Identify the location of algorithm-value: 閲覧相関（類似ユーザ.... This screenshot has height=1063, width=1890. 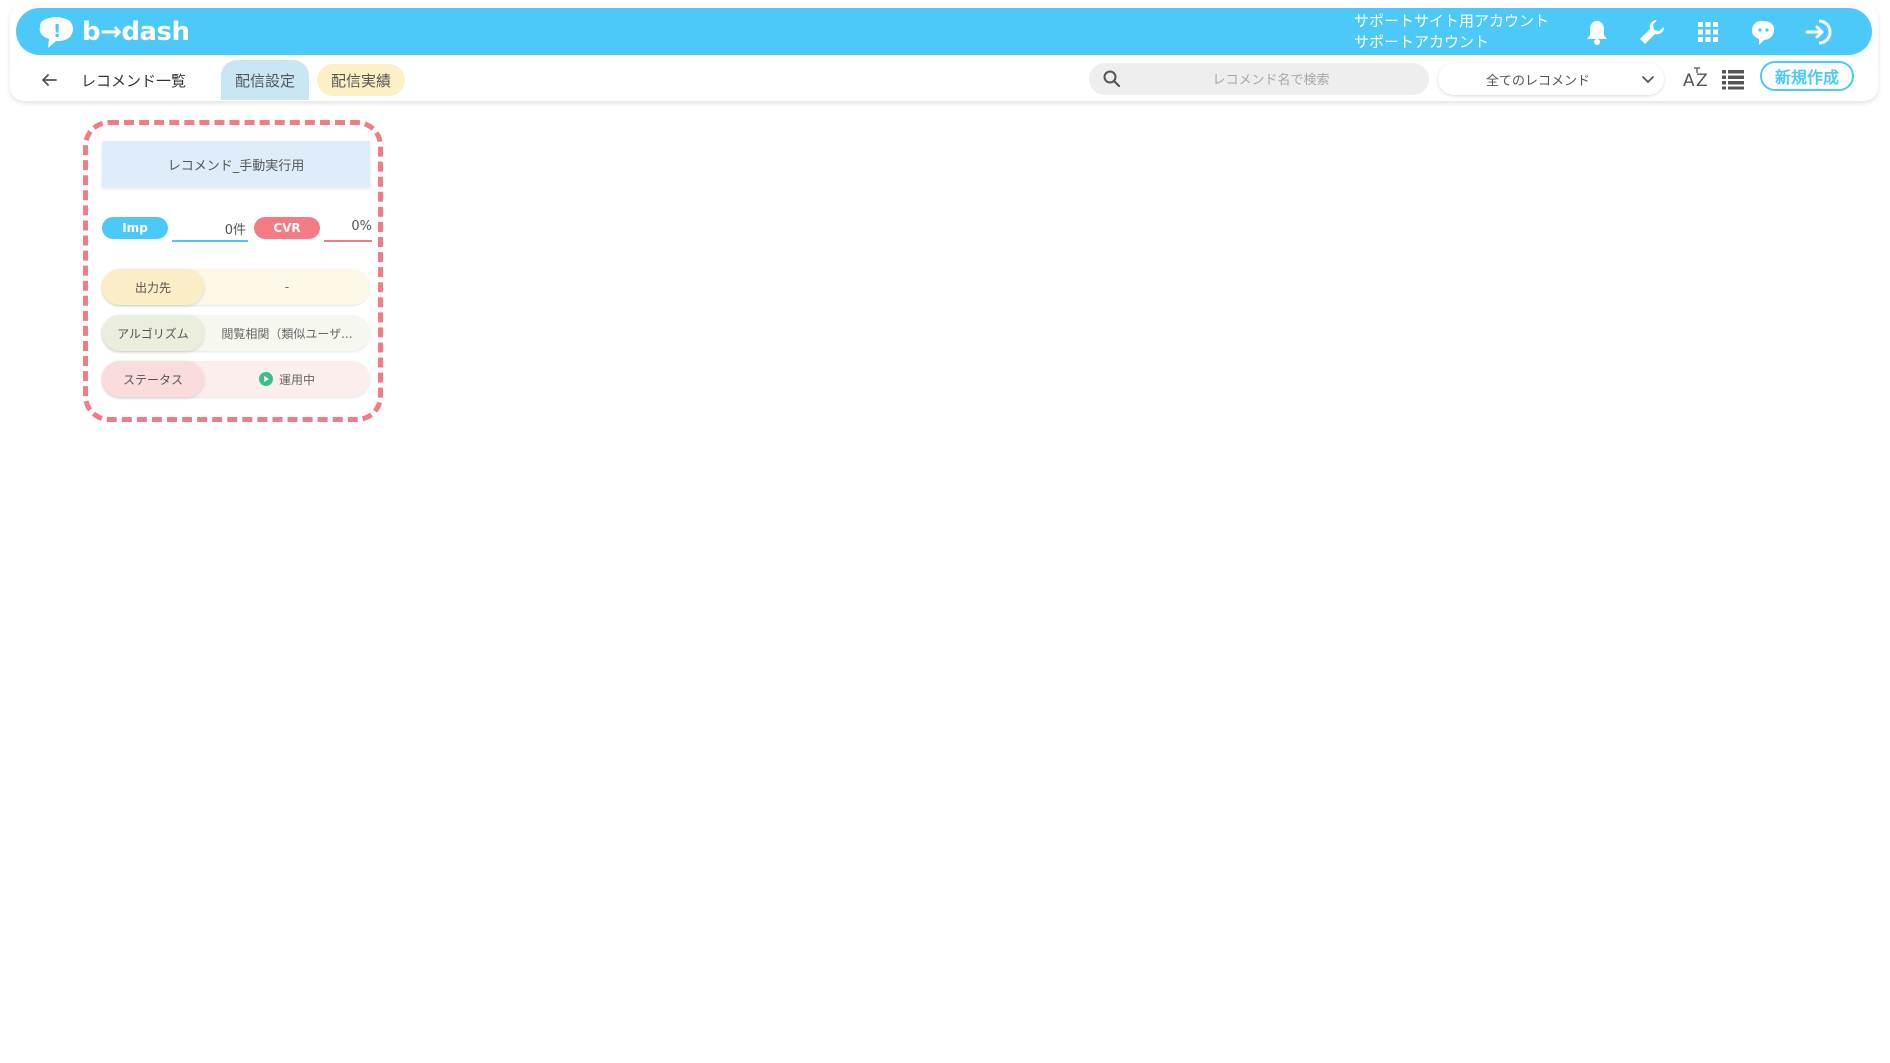
(287, 333).